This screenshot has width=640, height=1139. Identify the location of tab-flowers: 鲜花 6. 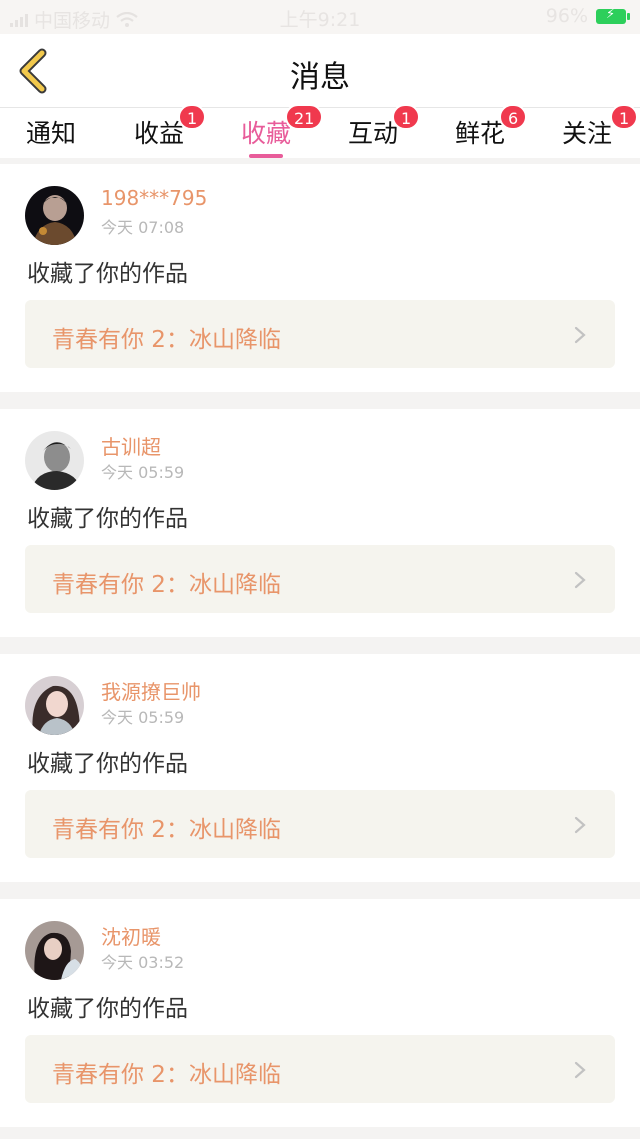
(491, 131).